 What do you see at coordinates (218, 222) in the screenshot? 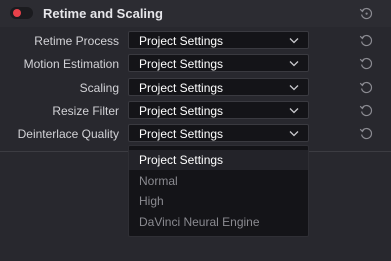
I see `dropdown-option-davinci-neural-engine: DaVinci Neural Engine` at bounding box center [218, 222].